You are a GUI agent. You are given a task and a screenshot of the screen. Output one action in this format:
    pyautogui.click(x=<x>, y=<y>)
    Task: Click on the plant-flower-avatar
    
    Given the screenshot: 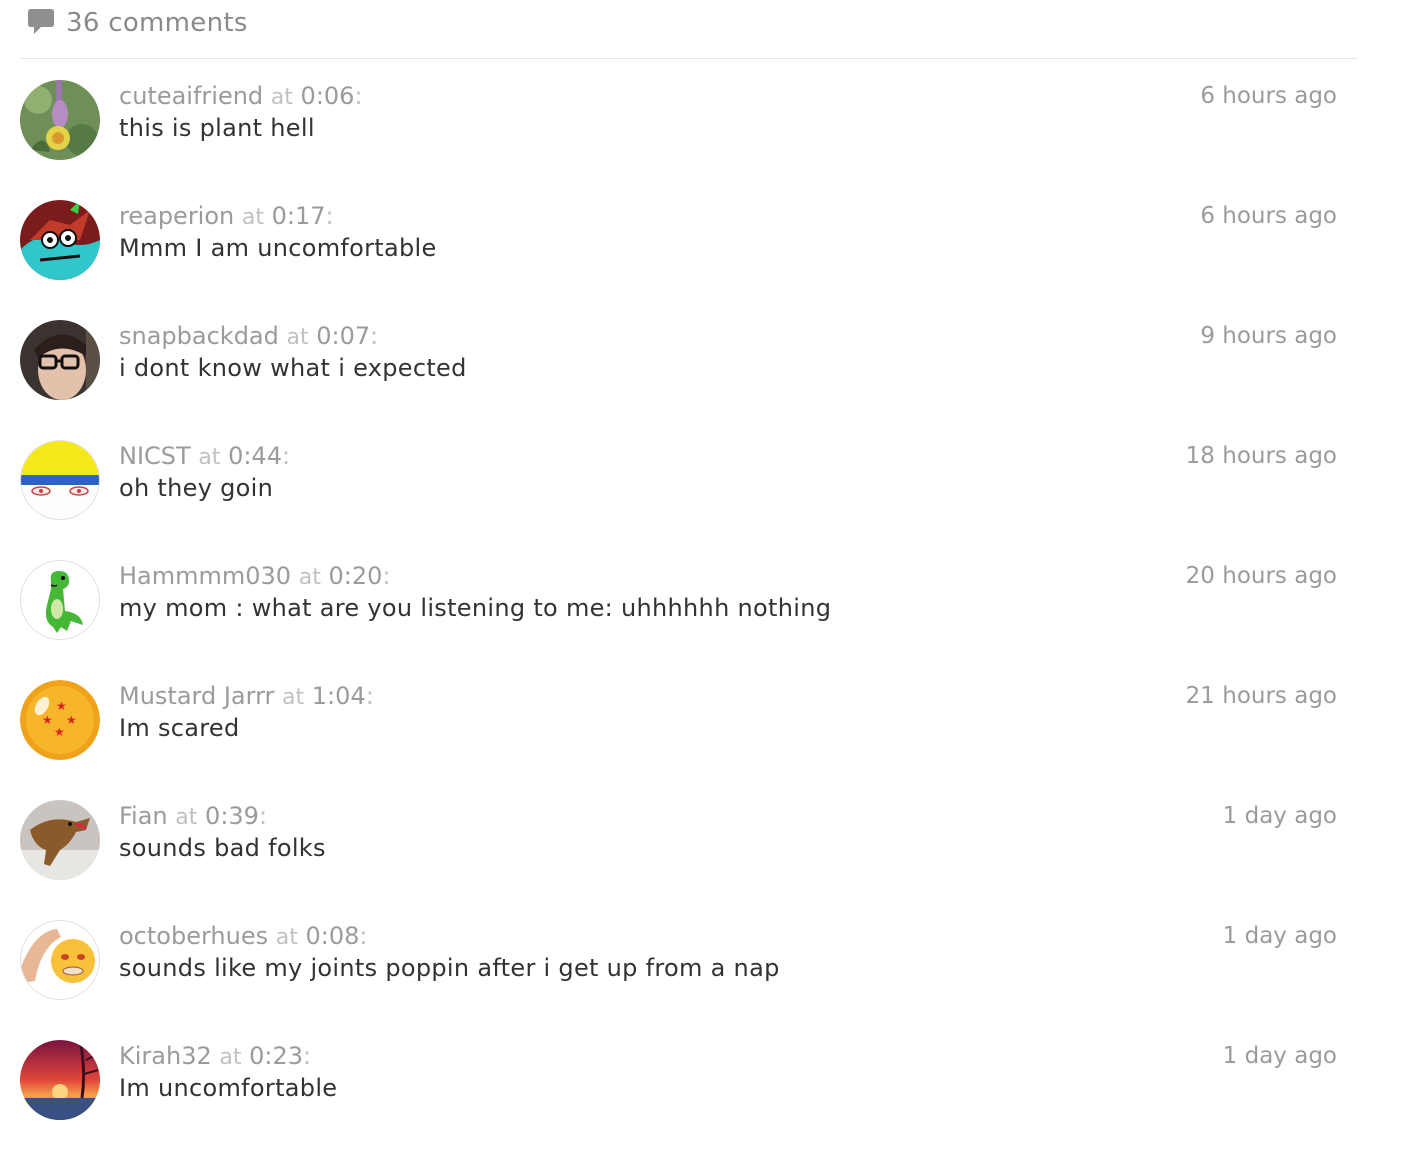 What is the action you would take?
    pyautogui.click(x=60, y=120)
    